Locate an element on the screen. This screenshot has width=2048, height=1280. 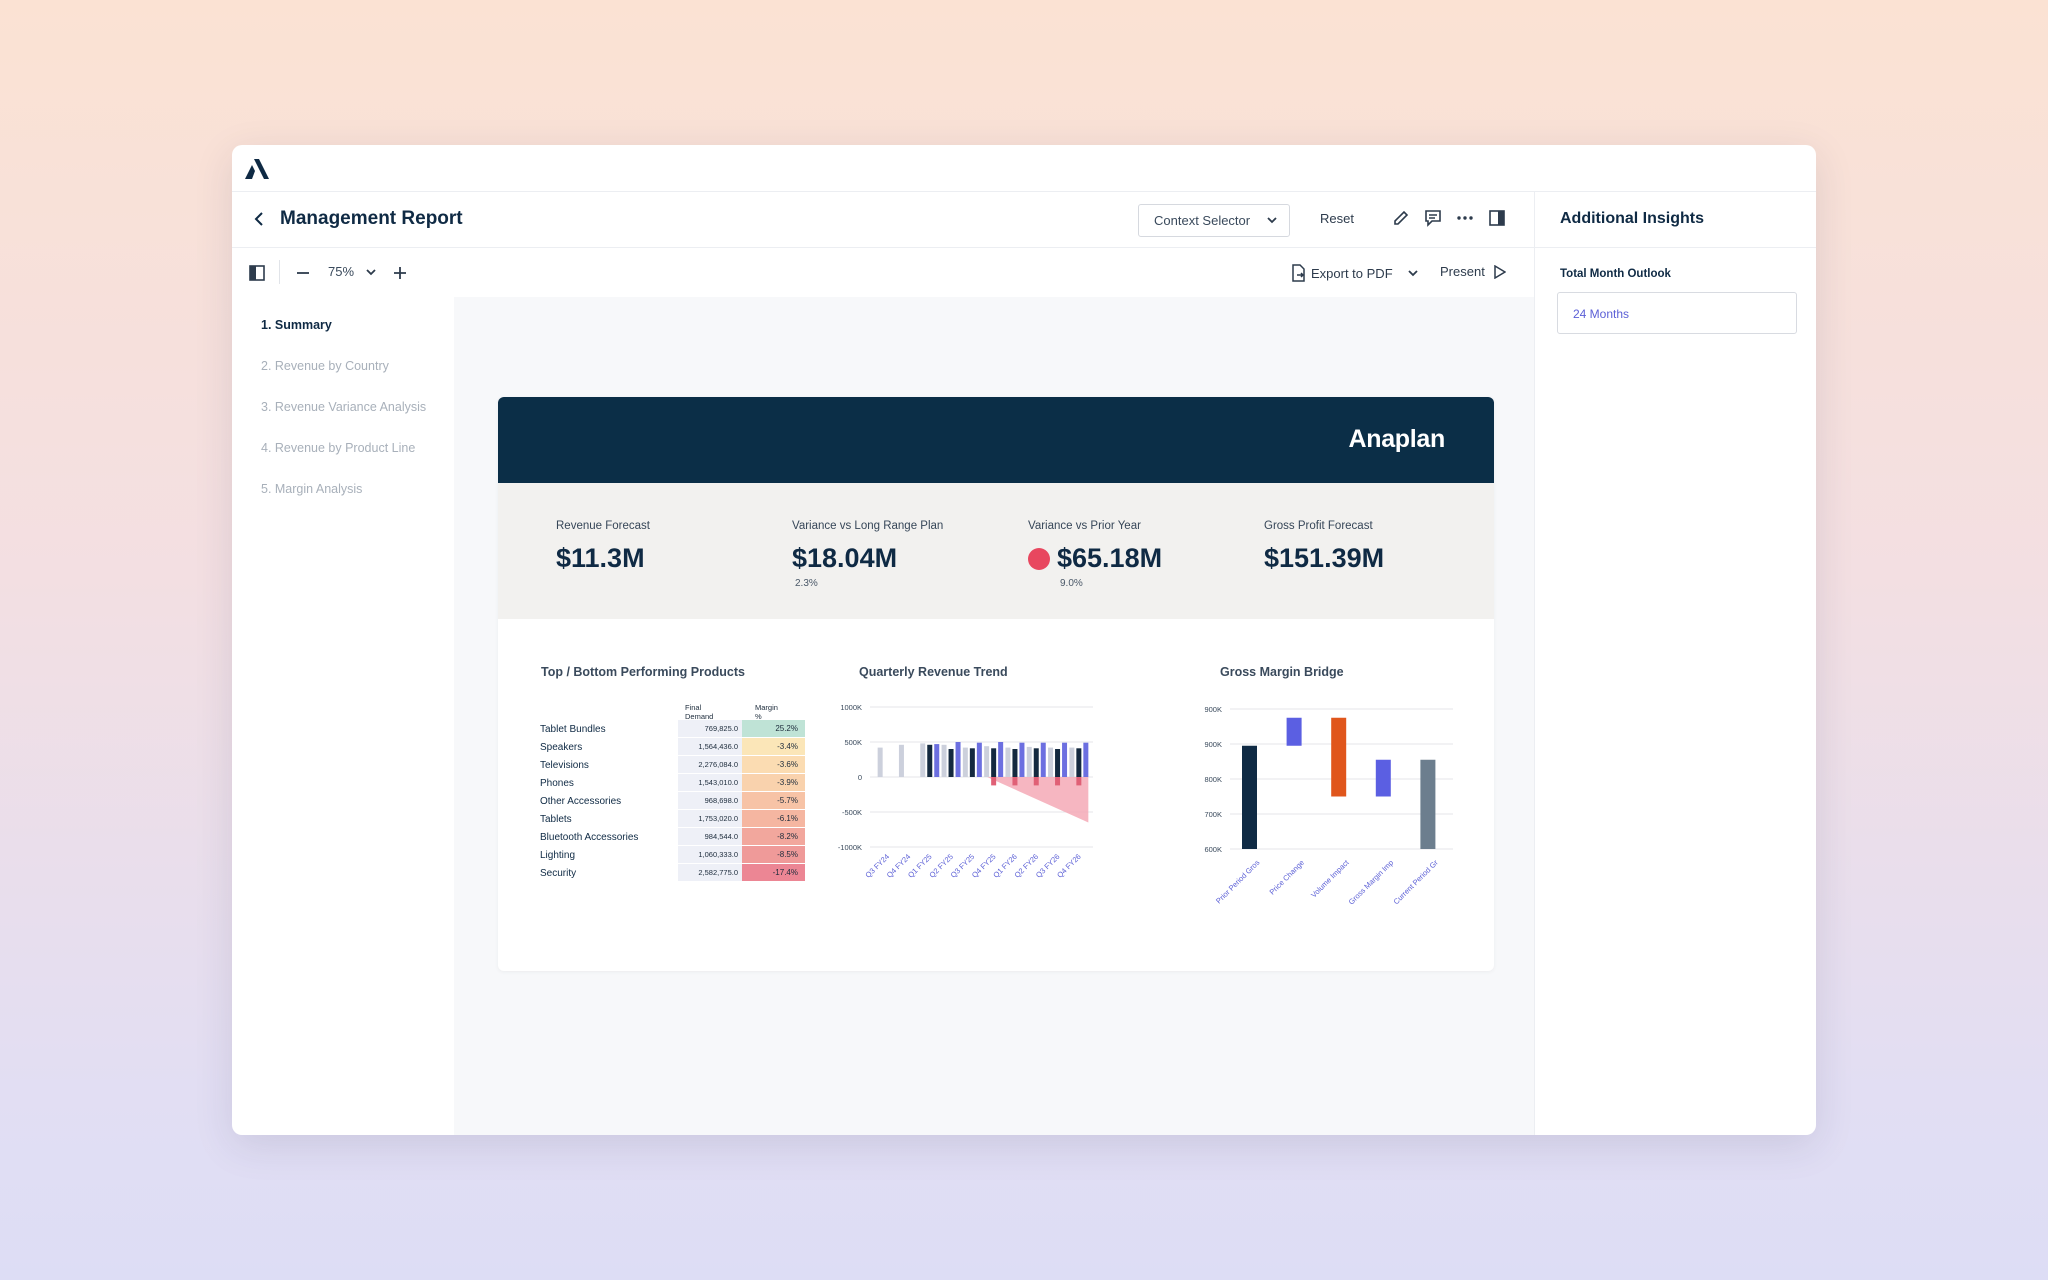
table-row: Other Accessories 968,698.0 -5.7% is located at coordinates (672, 801).